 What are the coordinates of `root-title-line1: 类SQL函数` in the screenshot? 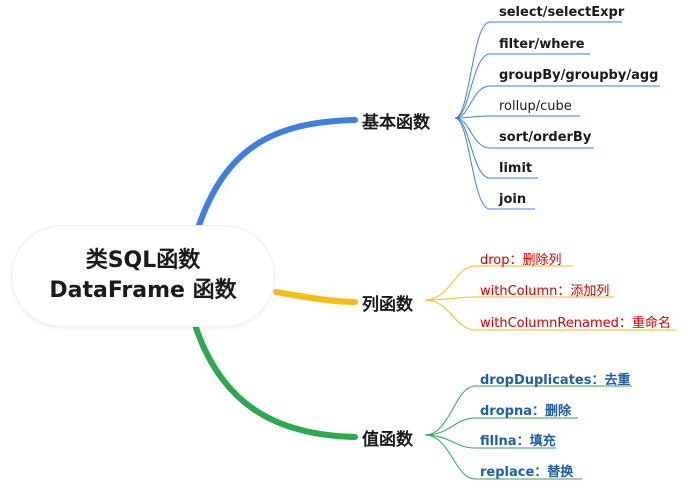 It's located at (143, 260).